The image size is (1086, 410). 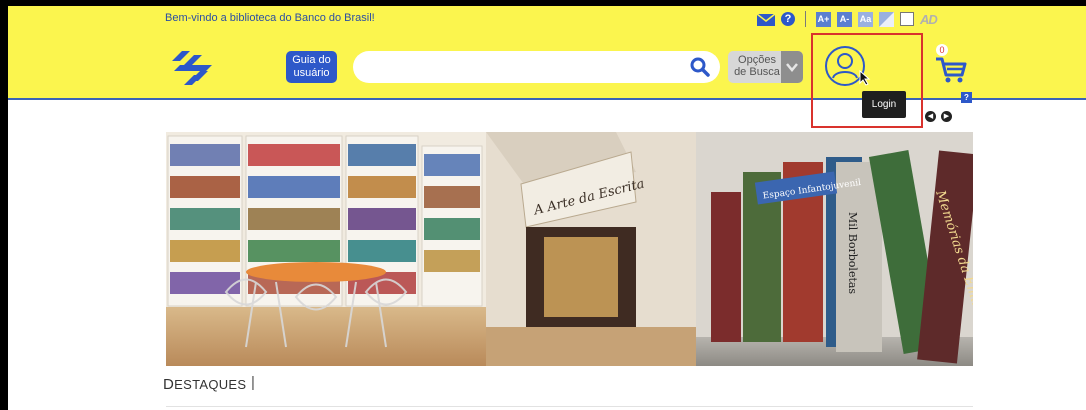 I want to click on login-tooltip: Login, so click(x=884, y=104).